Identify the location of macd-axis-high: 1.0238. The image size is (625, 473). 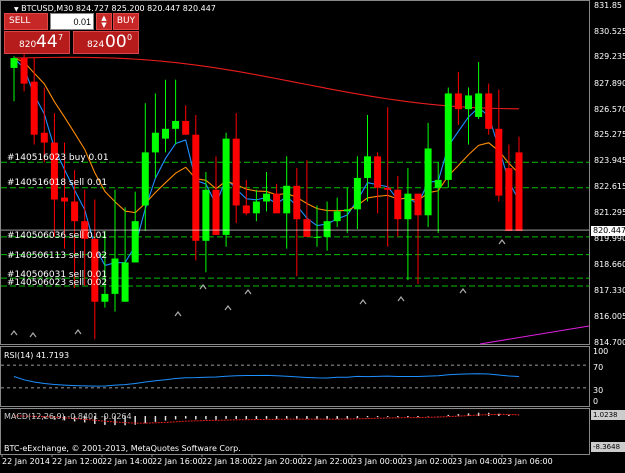
(608, 415).